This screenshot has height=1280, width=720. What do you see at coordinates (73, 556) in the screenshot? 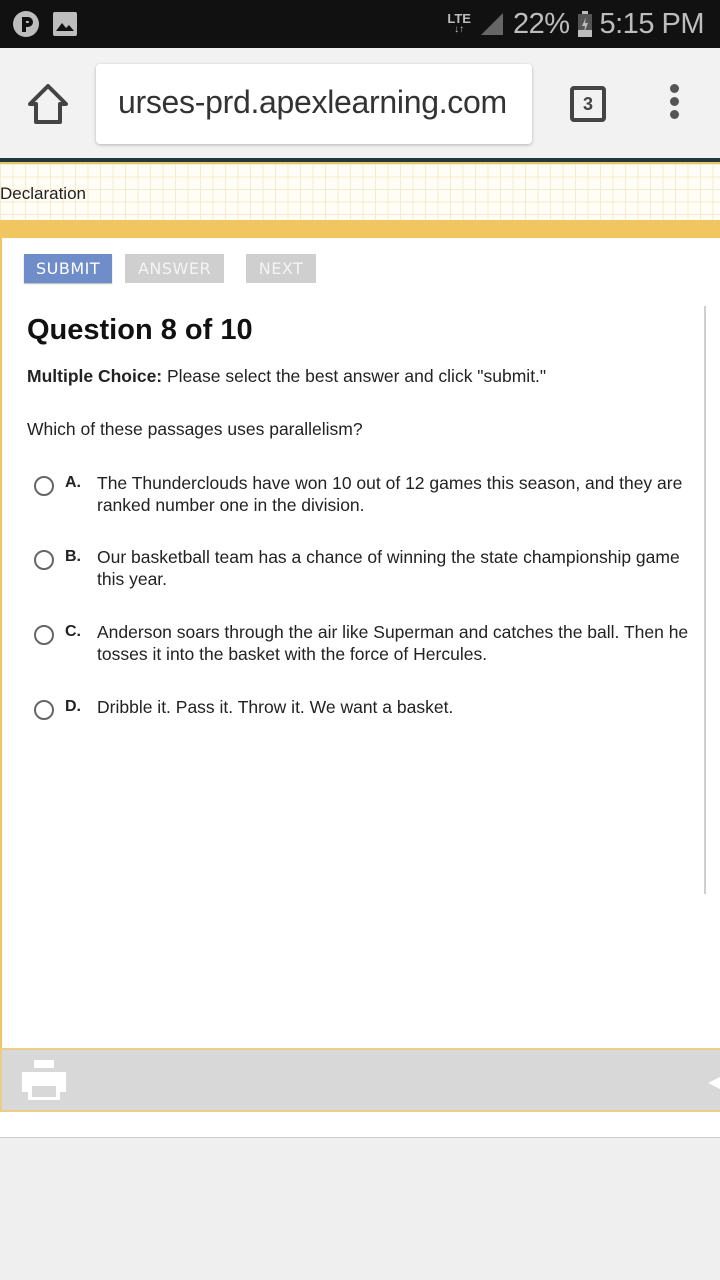
I see `option-letter: B.` at bounding box center [73, 556].